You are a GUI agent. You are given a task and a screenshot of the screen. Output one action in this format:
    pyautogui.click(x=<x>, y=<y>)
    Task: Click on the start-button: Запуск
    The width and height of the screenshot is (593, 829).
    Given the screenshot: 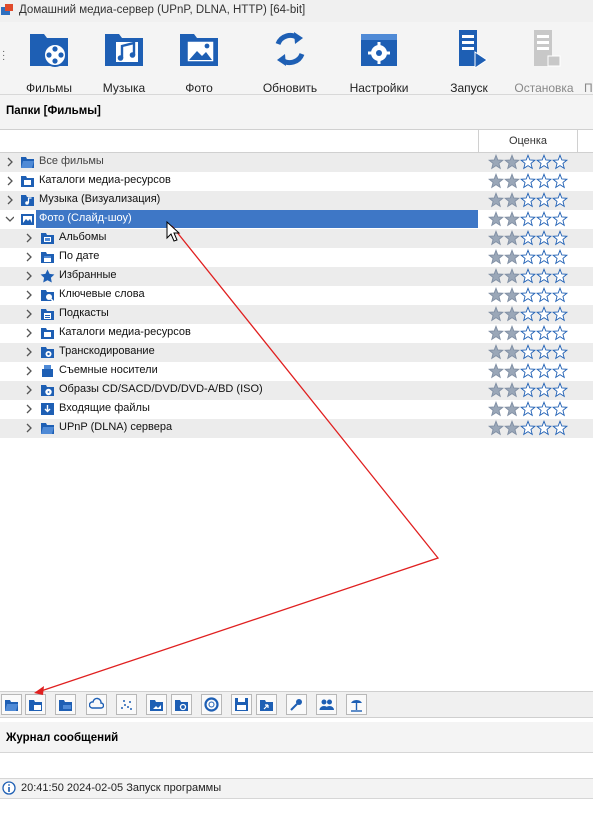 What is the action you would take?
    pyautogui.click(x=469, y=61)
    